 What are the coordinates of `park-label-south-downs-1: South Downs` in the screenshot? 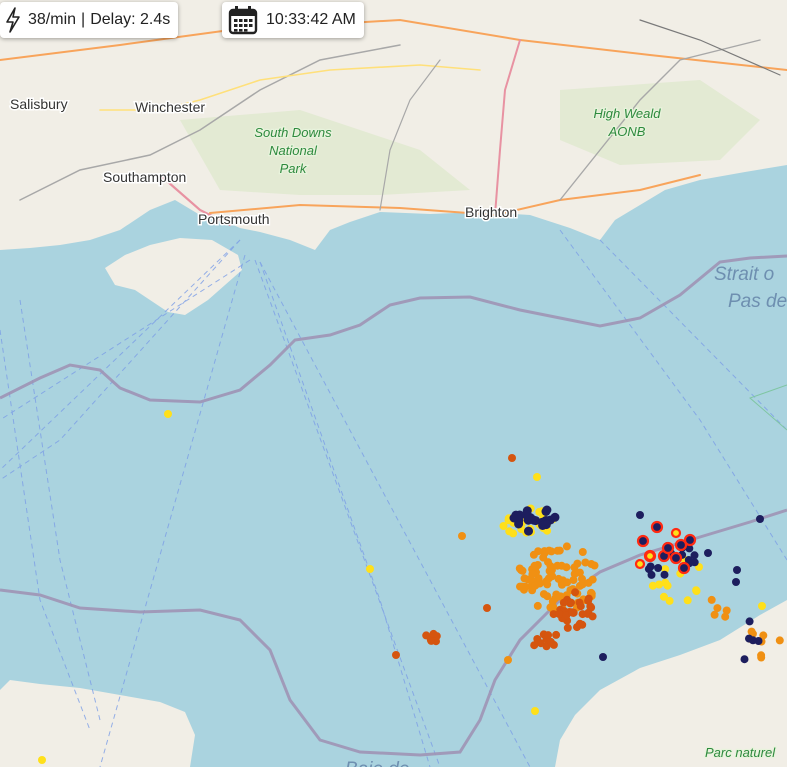 It's located at (293, 132).